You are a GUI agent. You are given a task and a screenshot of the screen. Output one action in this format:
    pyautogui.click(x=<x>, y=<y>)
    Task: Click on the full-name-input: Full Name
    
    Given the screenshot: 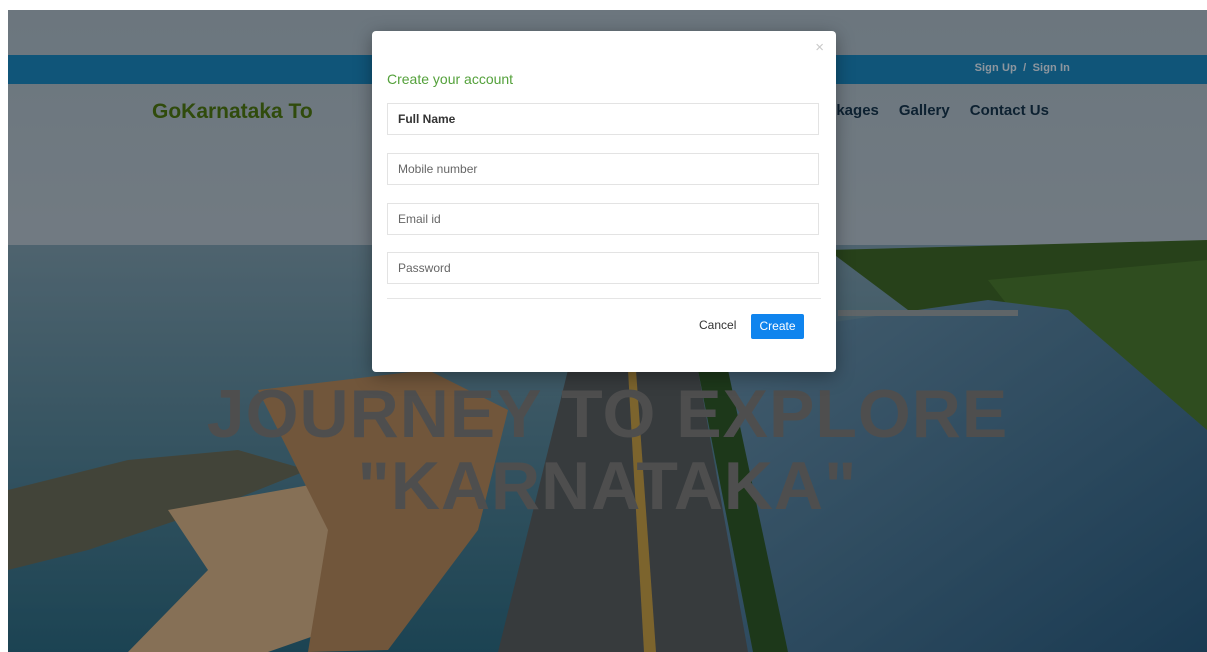 What is the action you would take?
    pyautogui.click(x=603, y=119)
    